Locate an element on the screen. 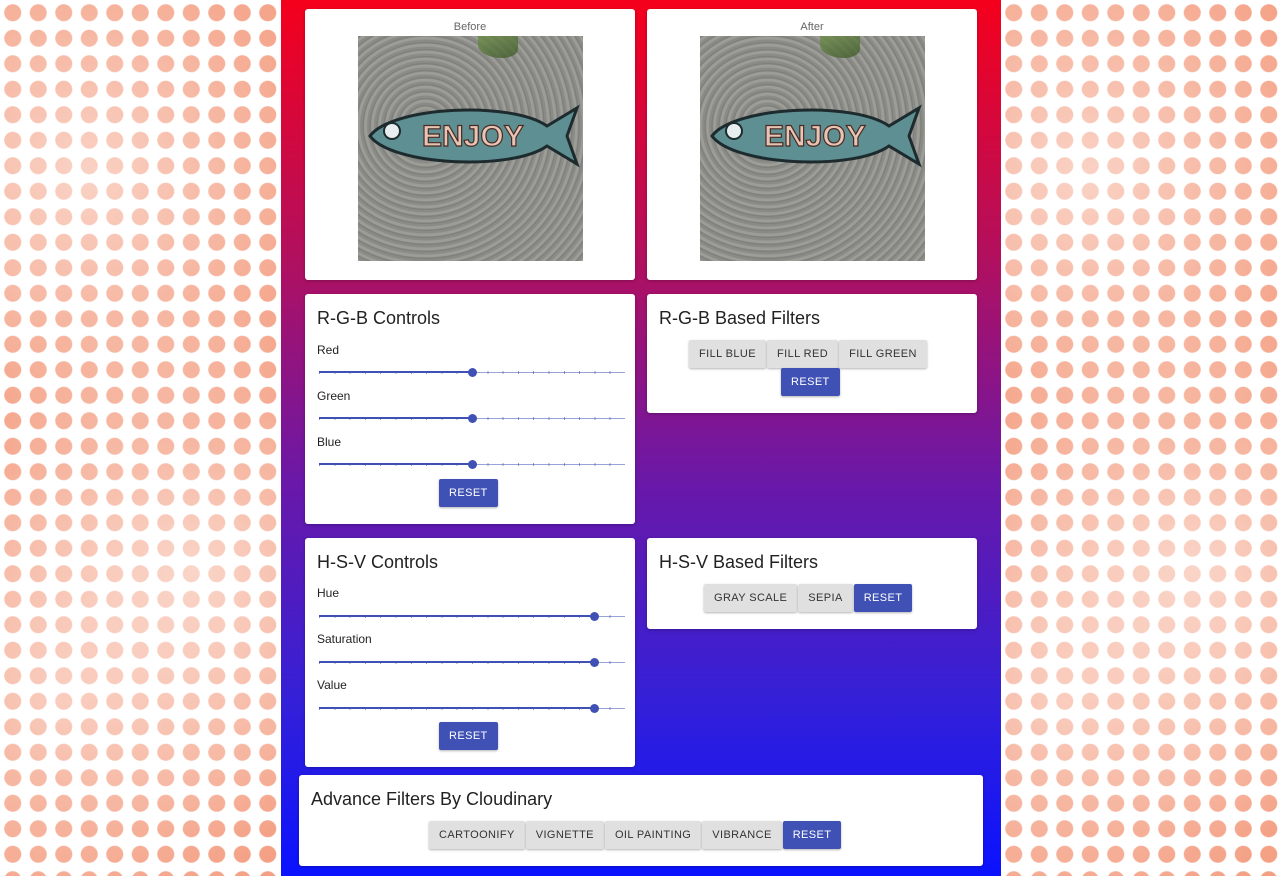 This screenshot has width=1281, height=876. blue-slider-label: Blue is located at coordinates (329, 442).